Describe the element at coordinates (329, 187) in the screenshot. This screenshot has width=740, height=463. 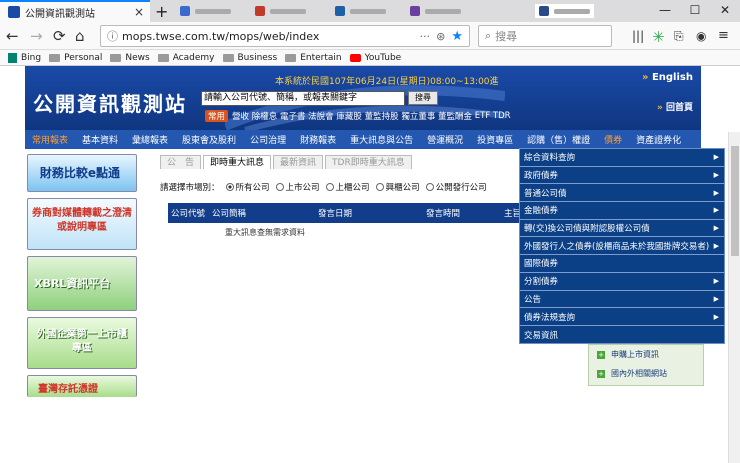
I see `radio-otc` at that location.